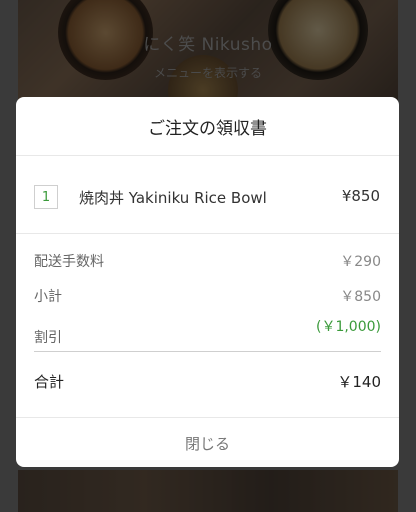  Describe the element at coordinates (208, 491) in the screenshot. I see `background-food-image` at that location.